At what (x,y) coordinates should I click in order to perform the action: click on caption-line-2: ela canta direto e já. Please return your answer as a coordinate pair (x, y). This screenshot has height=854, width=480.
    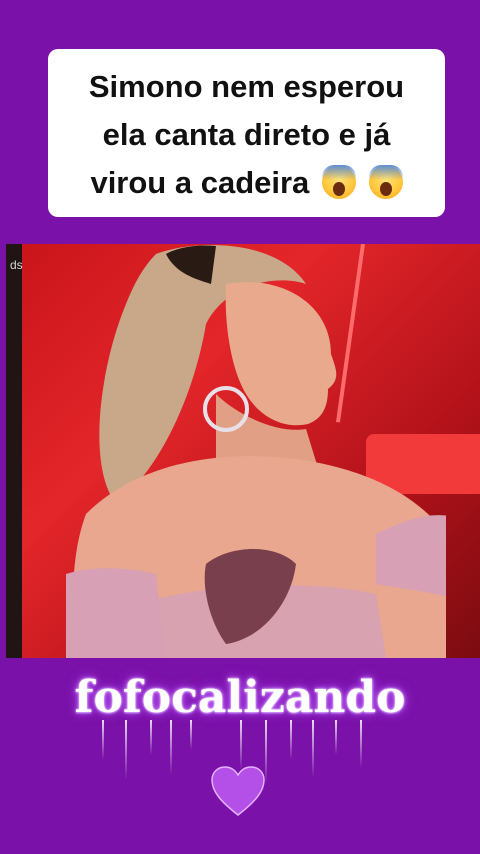
    Looking at the image, I should click on (246, 134).